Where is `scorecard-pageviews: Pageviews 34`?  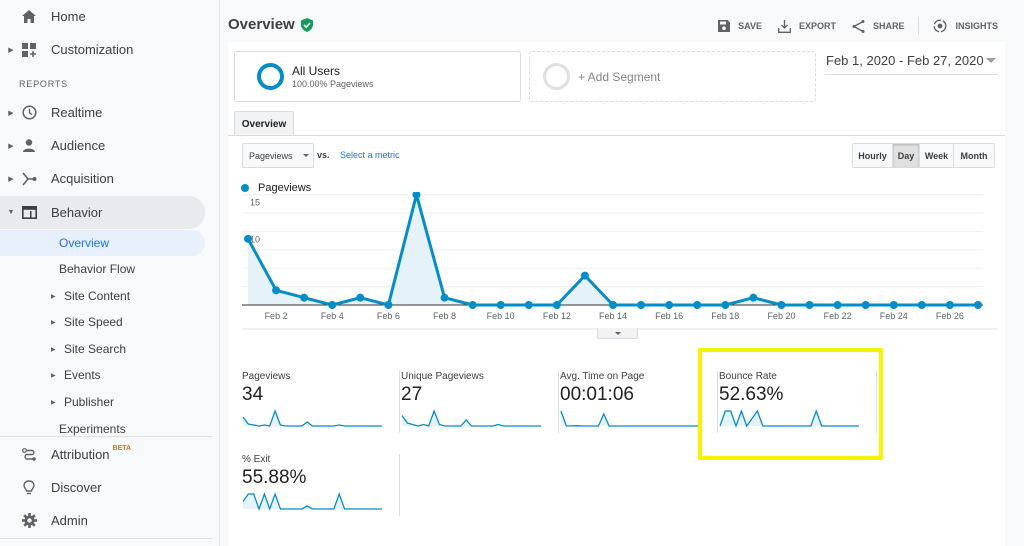
scorecard-pageviews: Pageviews 34 is located at coordinates (321, 406).